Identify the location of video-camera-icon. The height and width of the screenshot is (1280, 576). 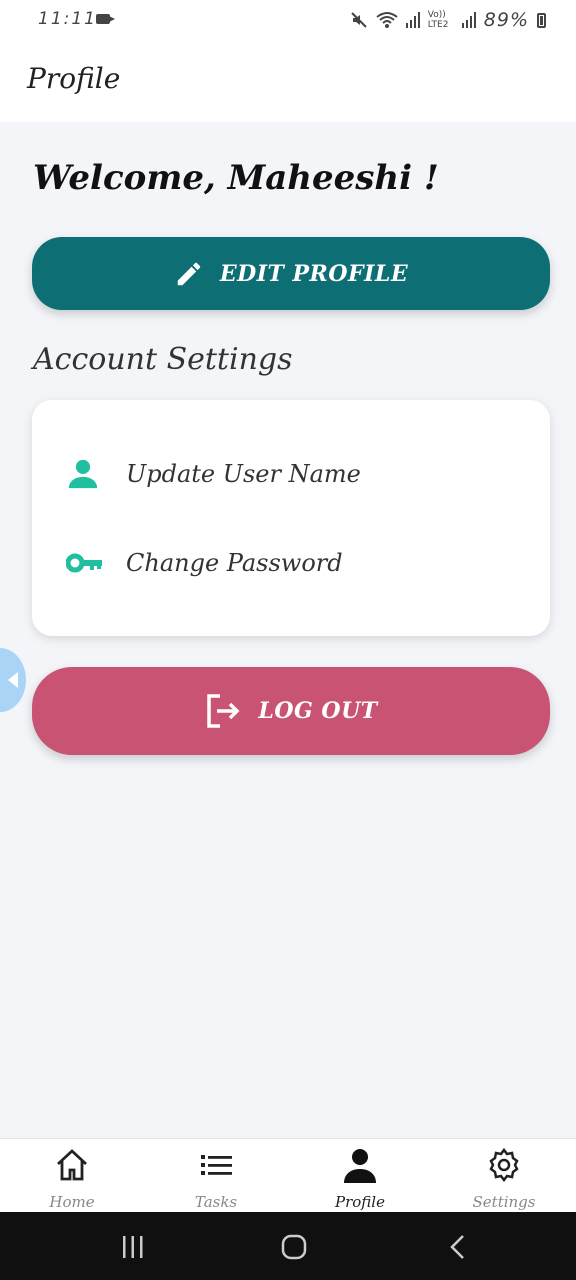
(105, 19).